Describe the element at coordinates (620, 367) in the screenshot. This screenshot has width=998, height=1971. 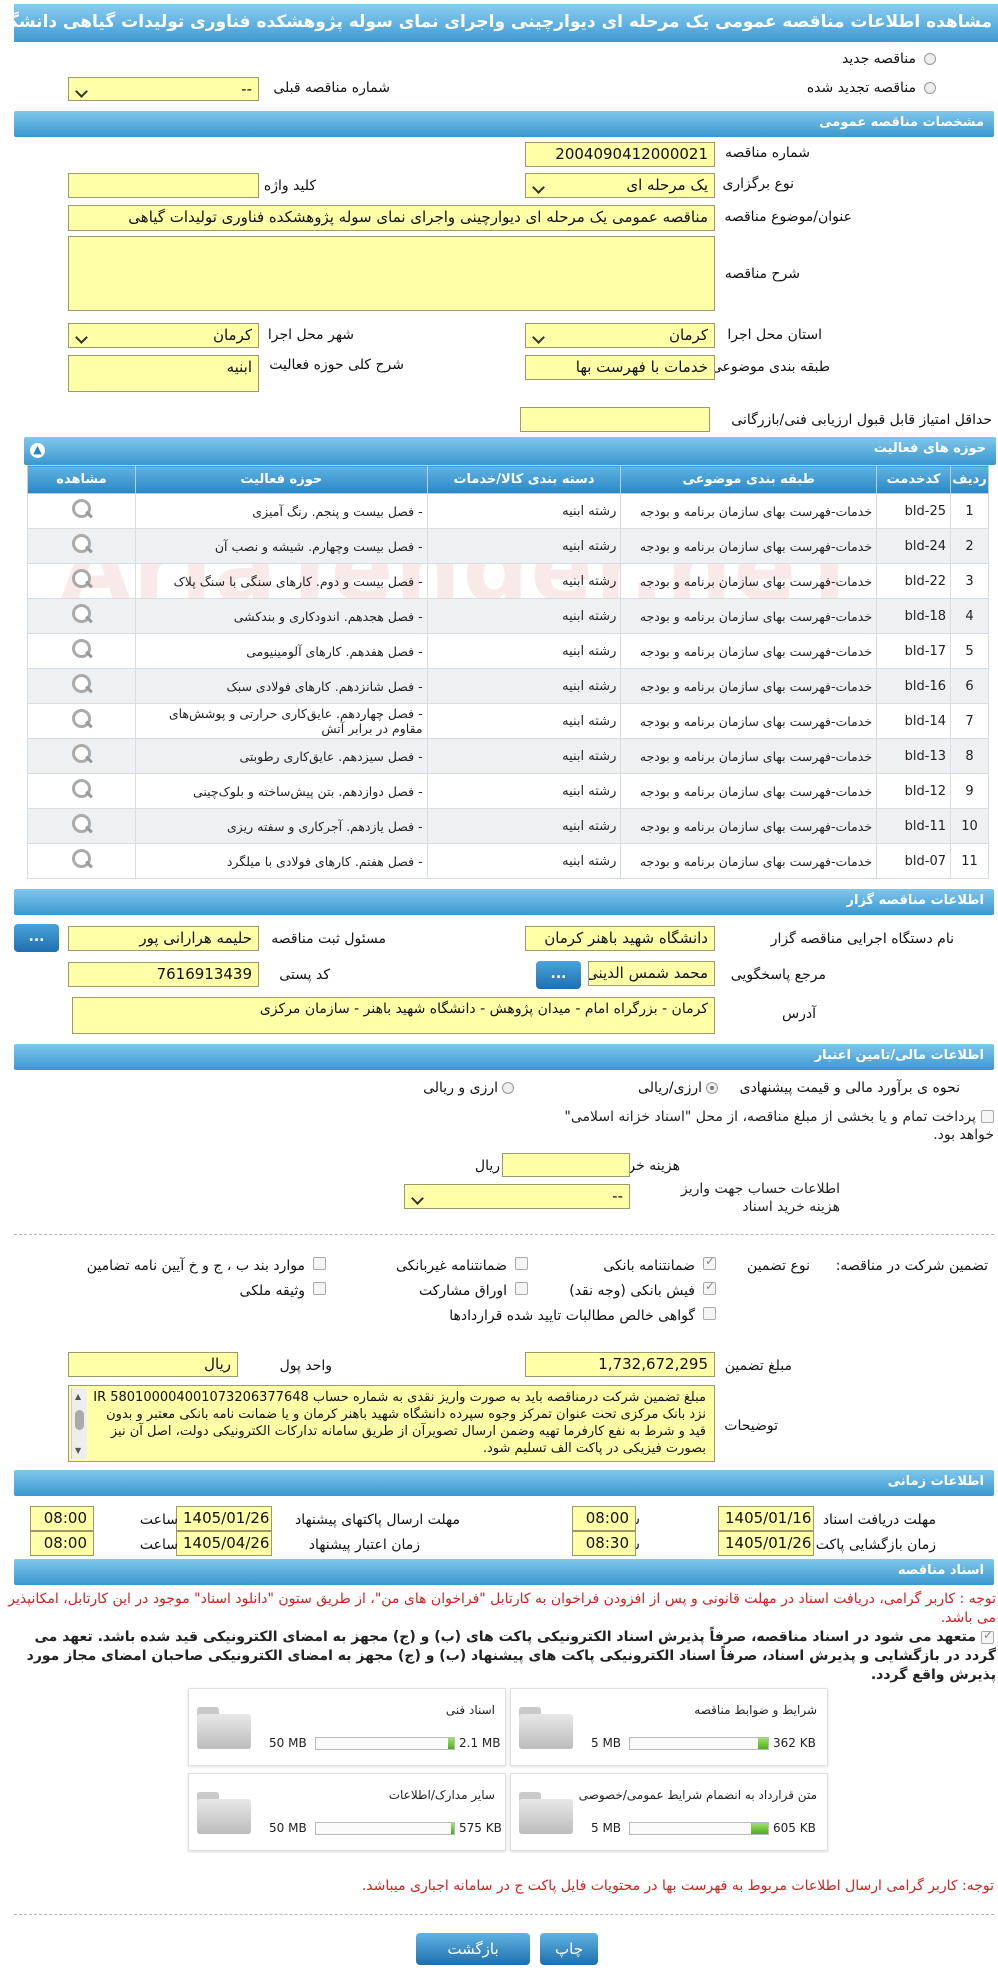
I see `category-field: خدمات با فهرست بها` at that location.